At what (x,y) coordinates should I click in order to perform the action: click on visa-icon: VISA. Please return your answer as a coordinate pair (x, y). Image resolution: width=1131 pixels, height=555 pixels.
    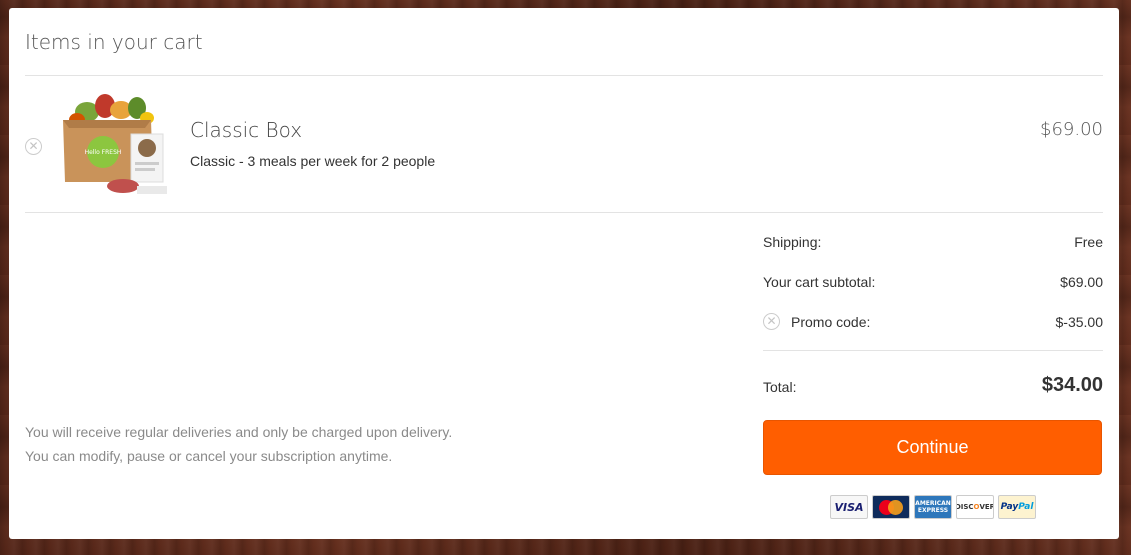
    Looking at the image, I should click on (849, 507).